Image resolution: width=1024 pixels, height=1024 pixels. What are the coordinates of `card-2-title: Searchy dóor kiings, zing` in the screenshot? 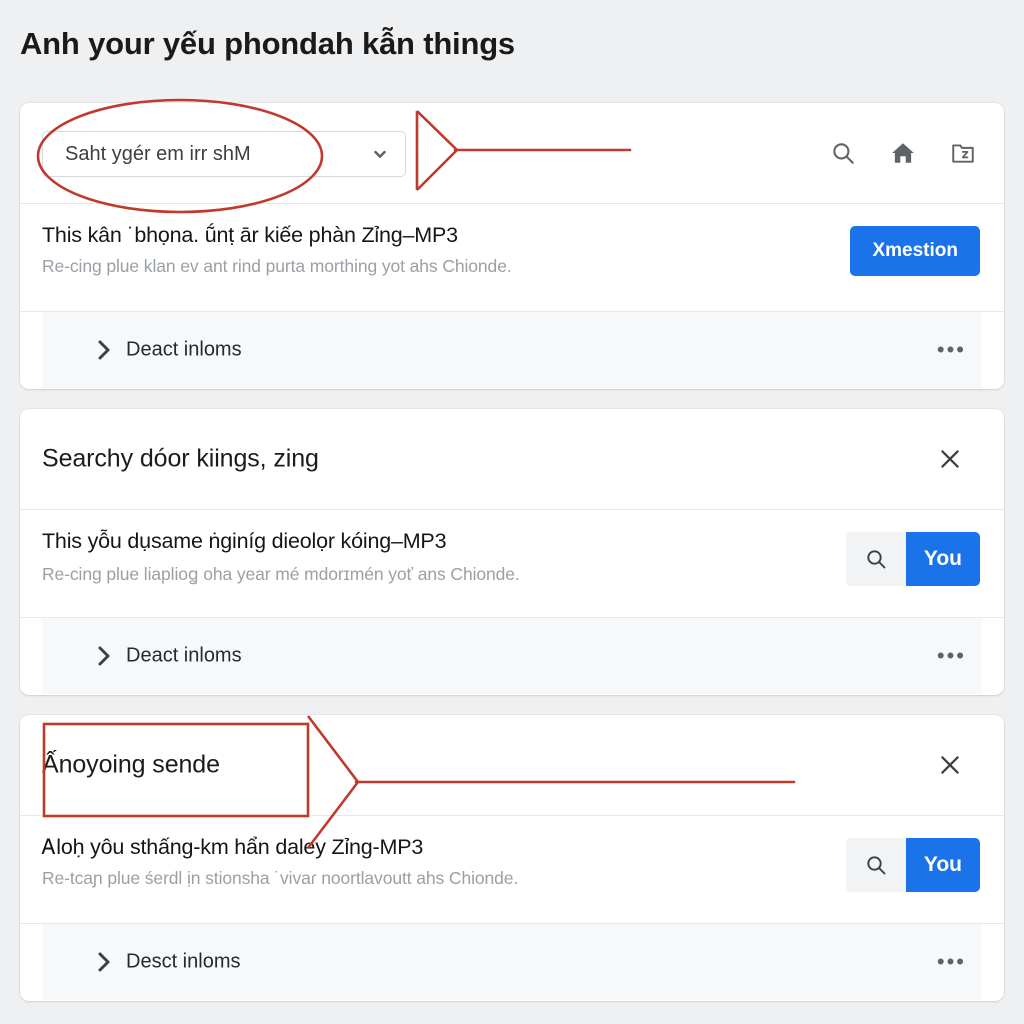 It's located at (180, 458).